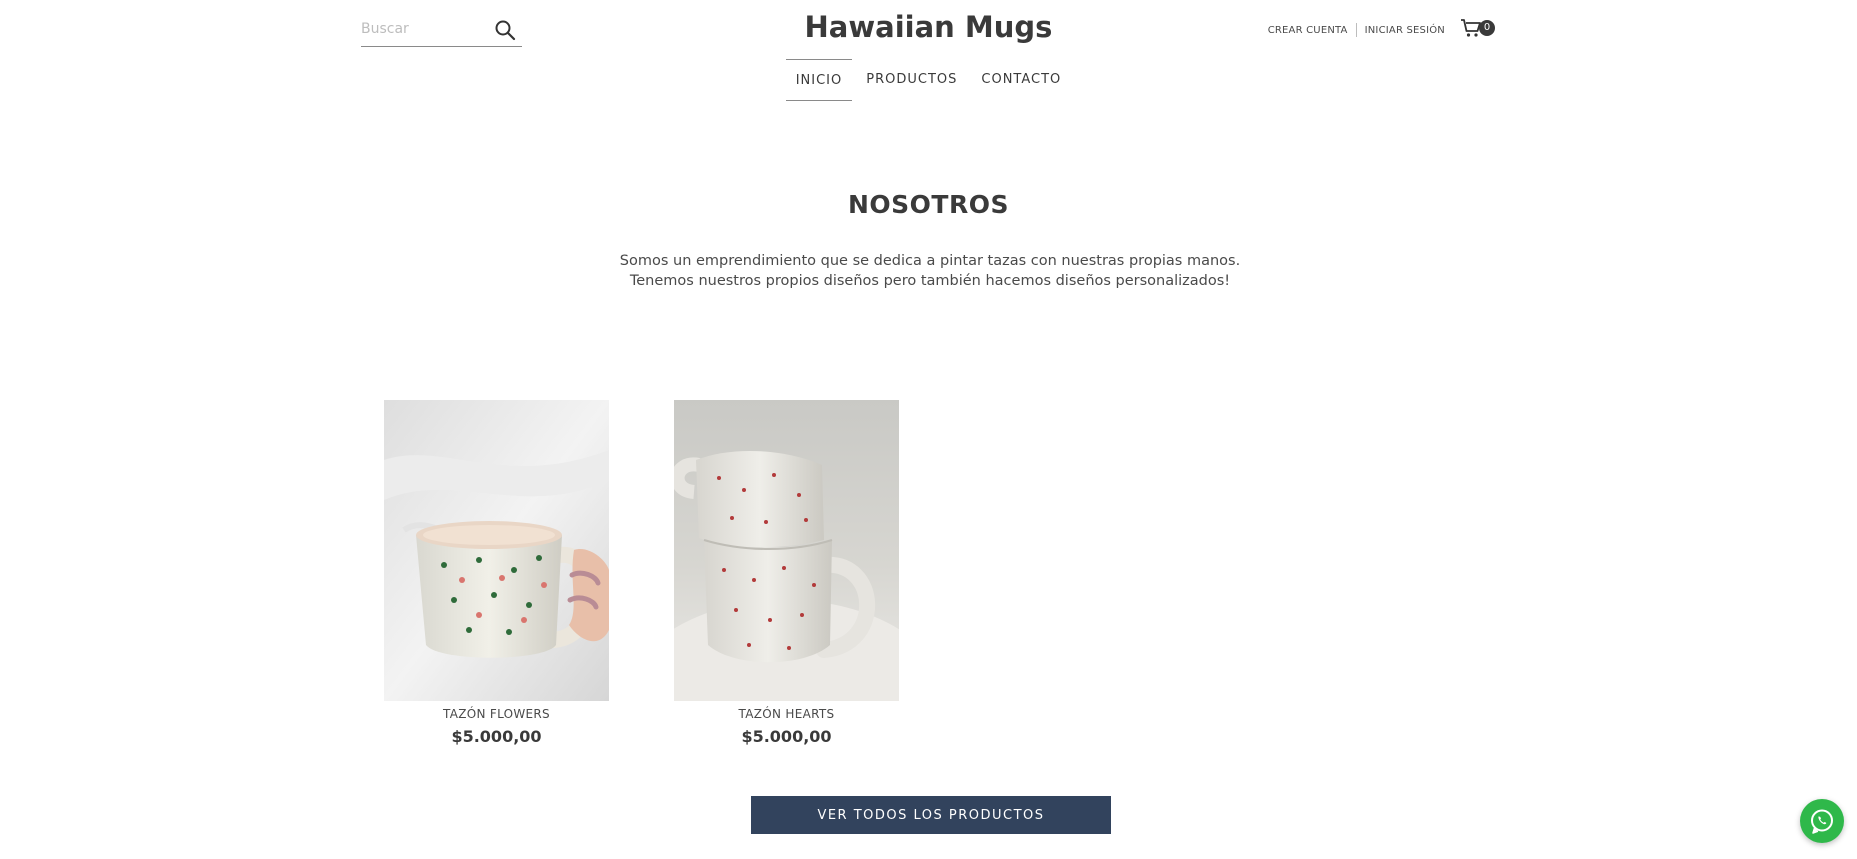 The height and width of the screenshot is (859, 1857). What do you see at coordinates (928, 204) in the screenshot?
I see `about-title: NOSOTROS` at bounding box center [928, 204].